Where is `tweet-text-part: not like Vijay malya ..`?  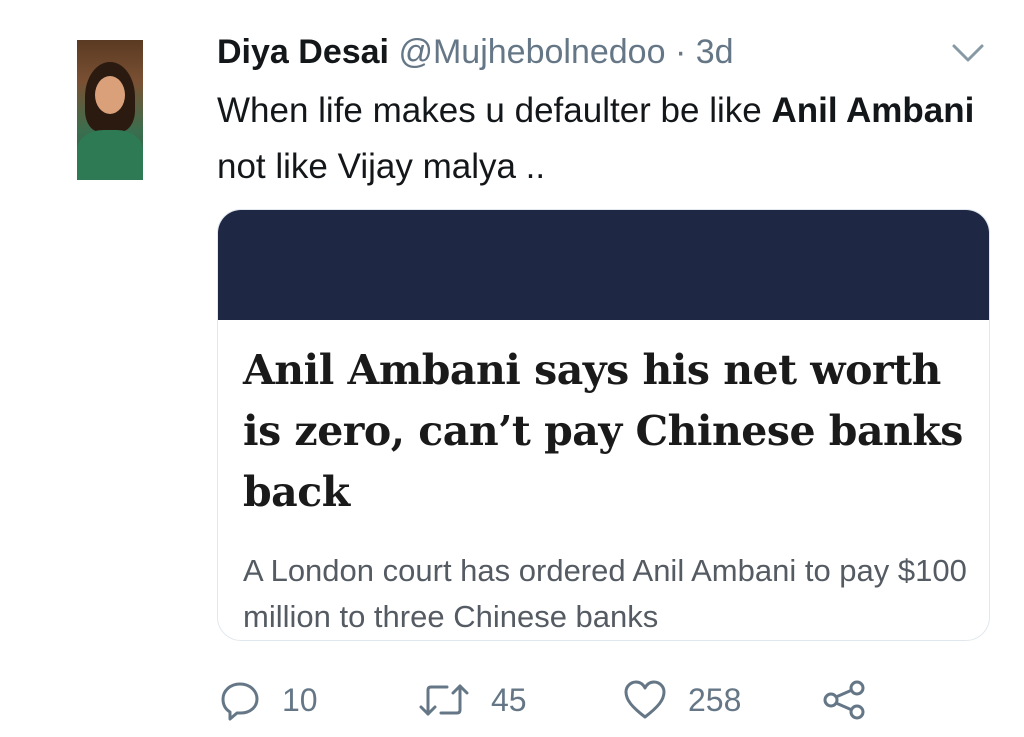 tweet-text-part: not like Vijay malya .. is located at coordinates (381, 166).